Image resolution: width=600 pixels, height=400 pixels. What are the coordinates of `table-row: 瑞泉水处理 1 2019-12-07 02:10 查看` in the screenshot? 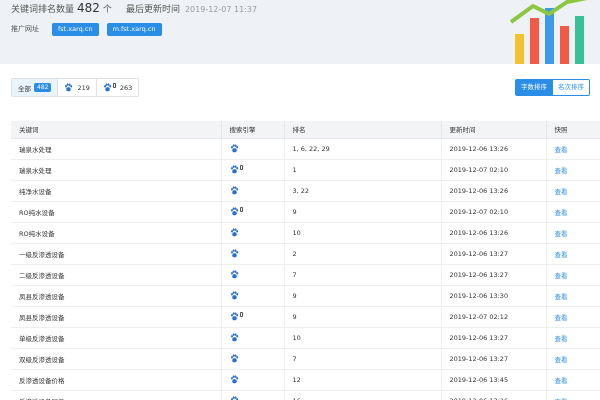 It's located at (305, 170).